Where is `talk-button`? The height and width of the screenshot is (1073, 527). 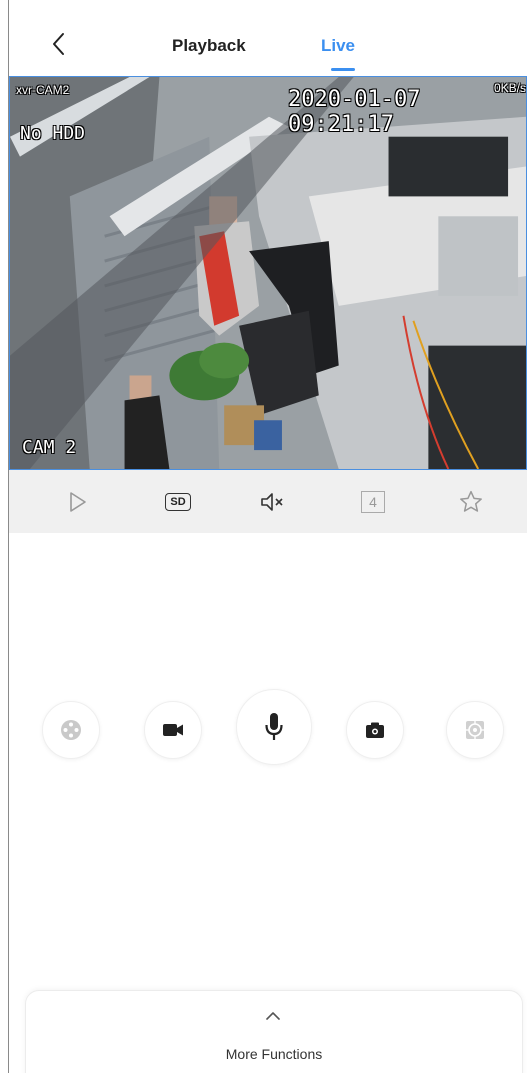
talk-button is located at coordinates (274, 727).